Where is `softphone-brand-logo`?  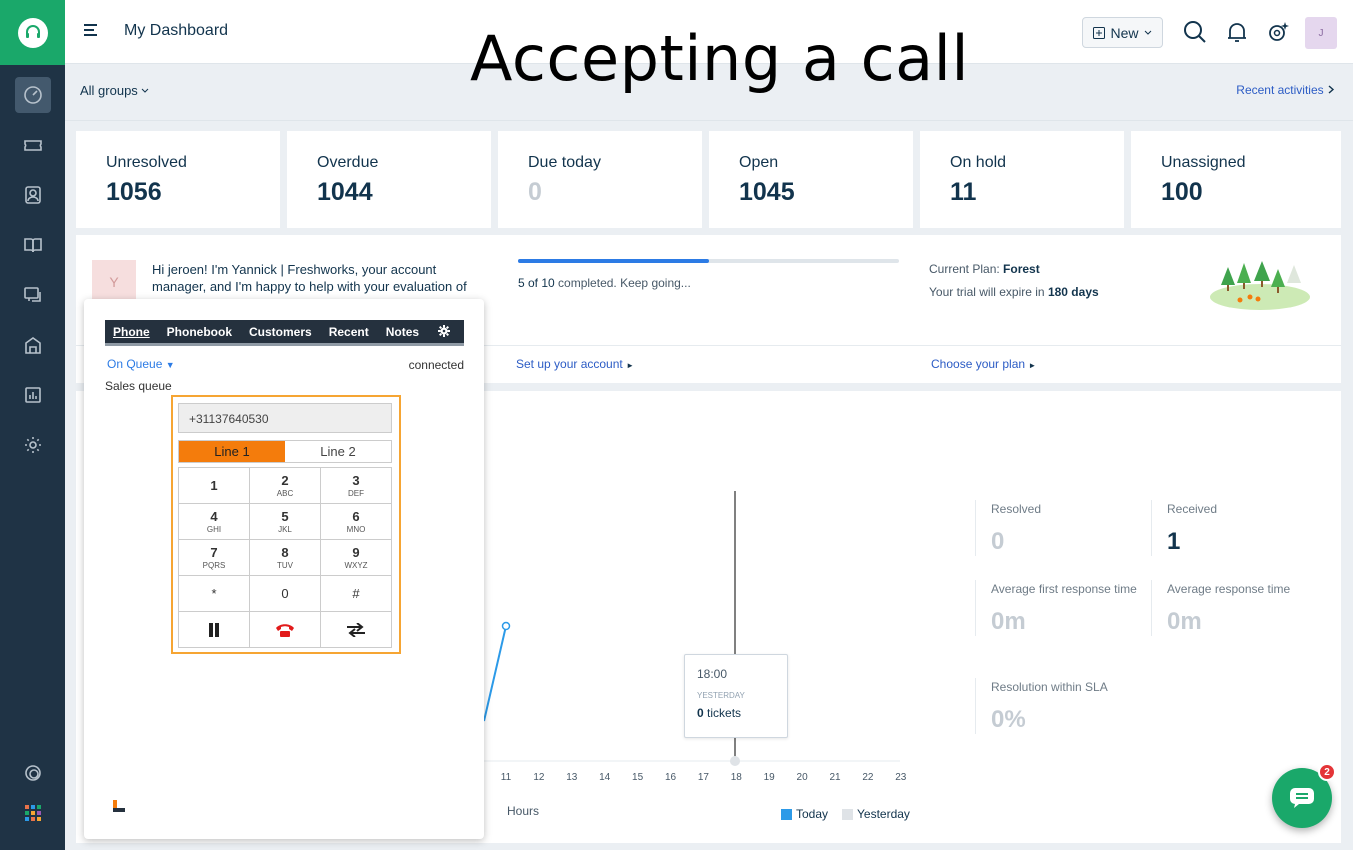 softphone-brand-logo is located at coordinates (120, 809).